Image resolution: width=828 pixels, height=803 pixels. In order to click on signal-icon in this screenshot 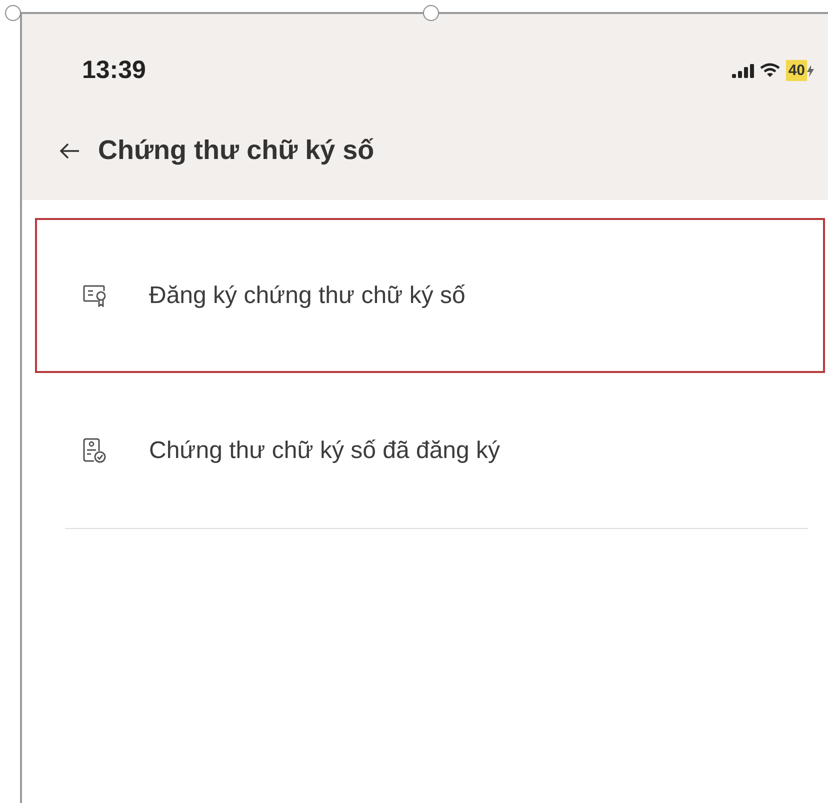, I will do `click(743, 71)`.